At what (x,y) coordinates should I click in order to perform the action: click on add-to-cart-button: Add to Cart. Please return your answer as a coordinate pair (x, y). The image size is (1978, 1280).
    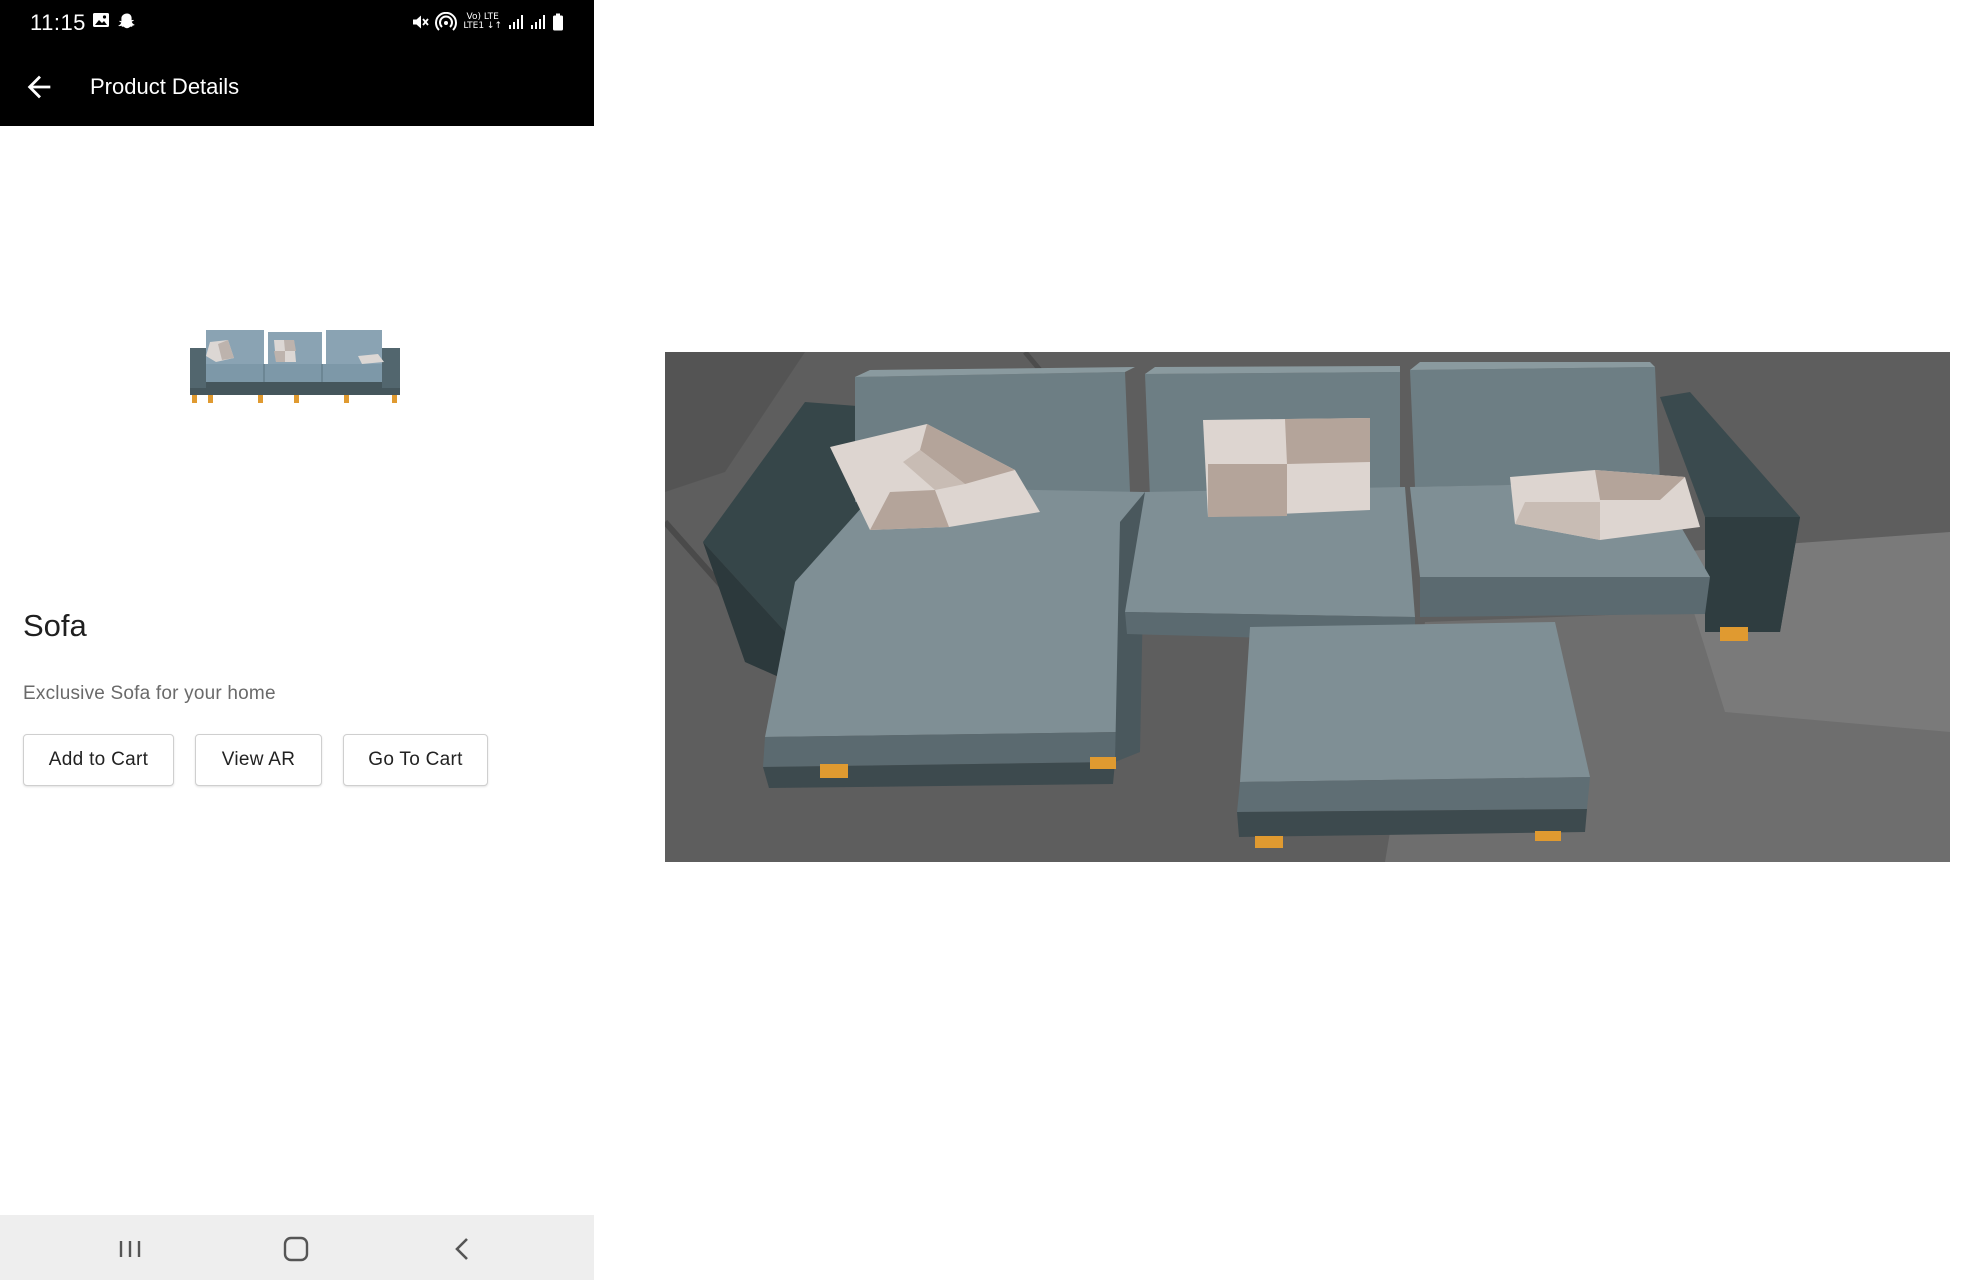
    Looking at the image, I should click on (98, 760).